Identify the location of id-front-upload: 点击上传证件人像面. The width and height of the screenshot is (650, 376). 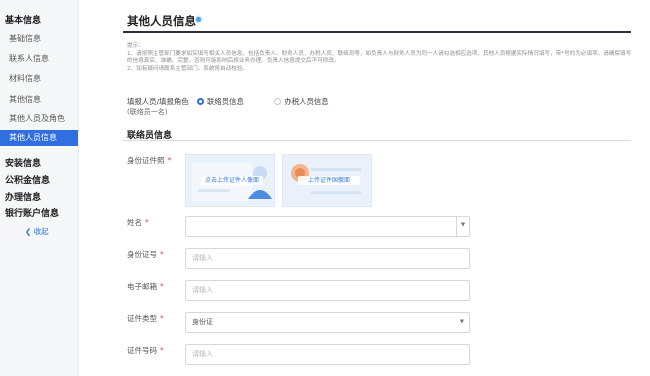
(230, 180).